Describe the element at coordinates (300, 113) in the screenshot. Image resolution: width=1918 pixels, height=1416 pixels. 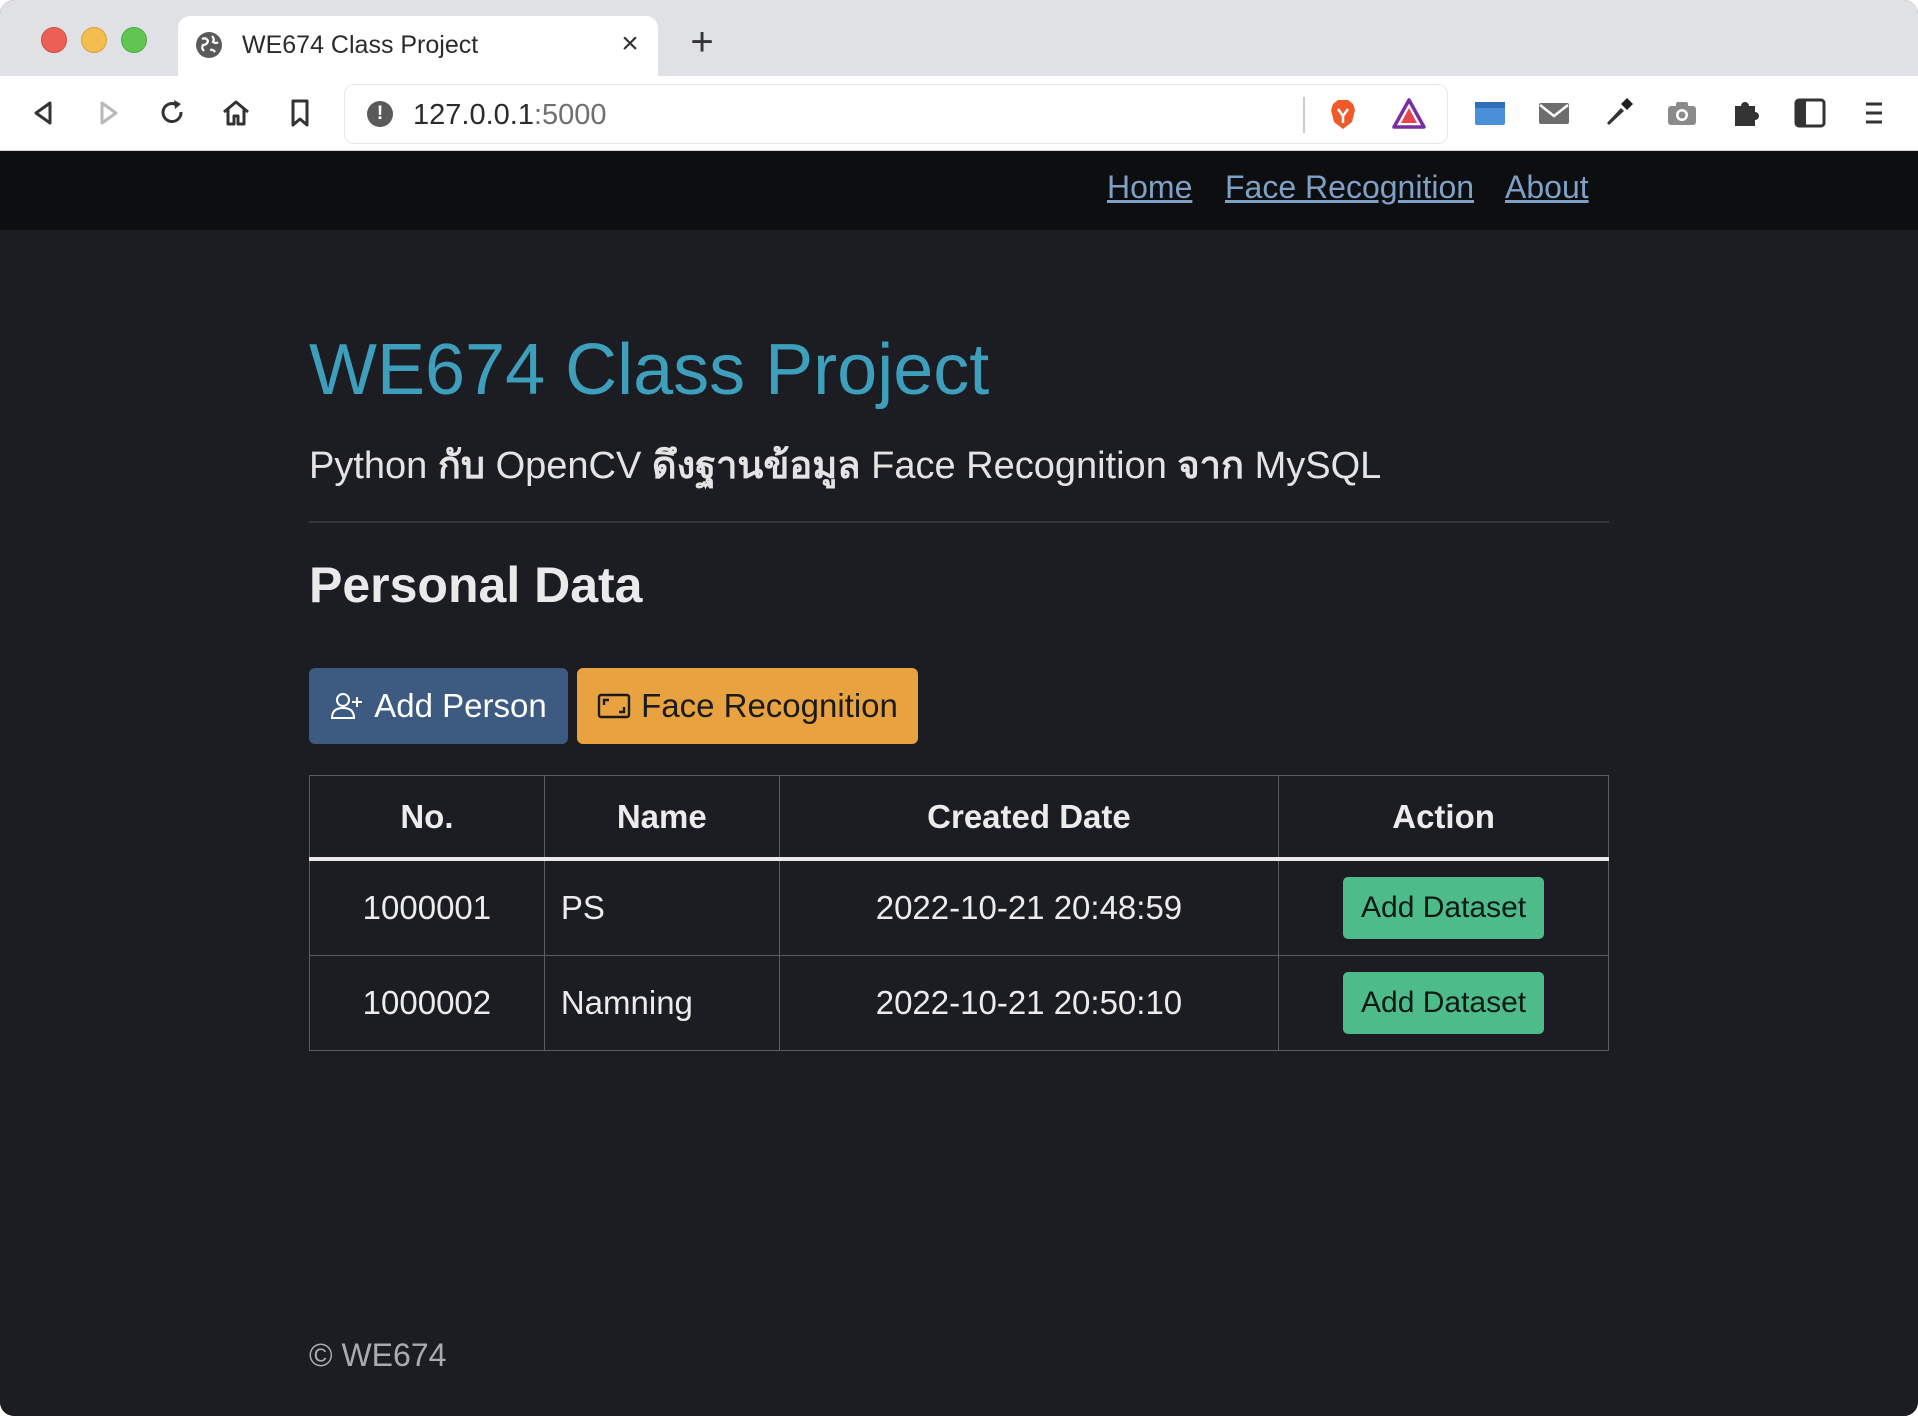
I see `bookmark-icon` at that location.